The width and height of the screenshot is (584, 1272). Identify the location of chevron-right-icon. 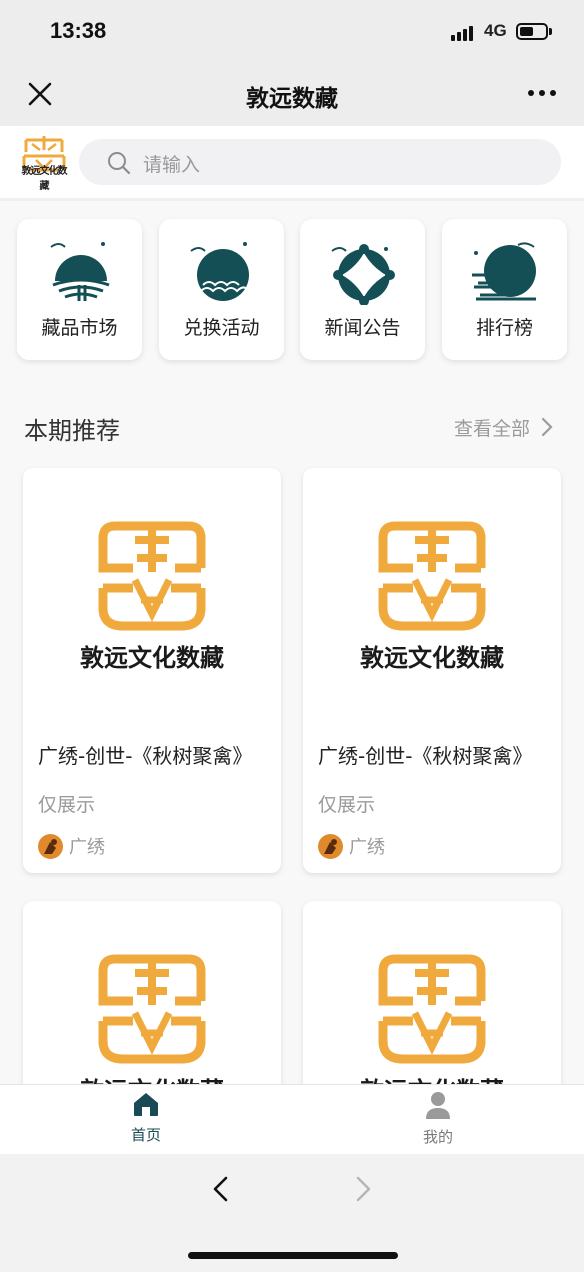
(547, 427).